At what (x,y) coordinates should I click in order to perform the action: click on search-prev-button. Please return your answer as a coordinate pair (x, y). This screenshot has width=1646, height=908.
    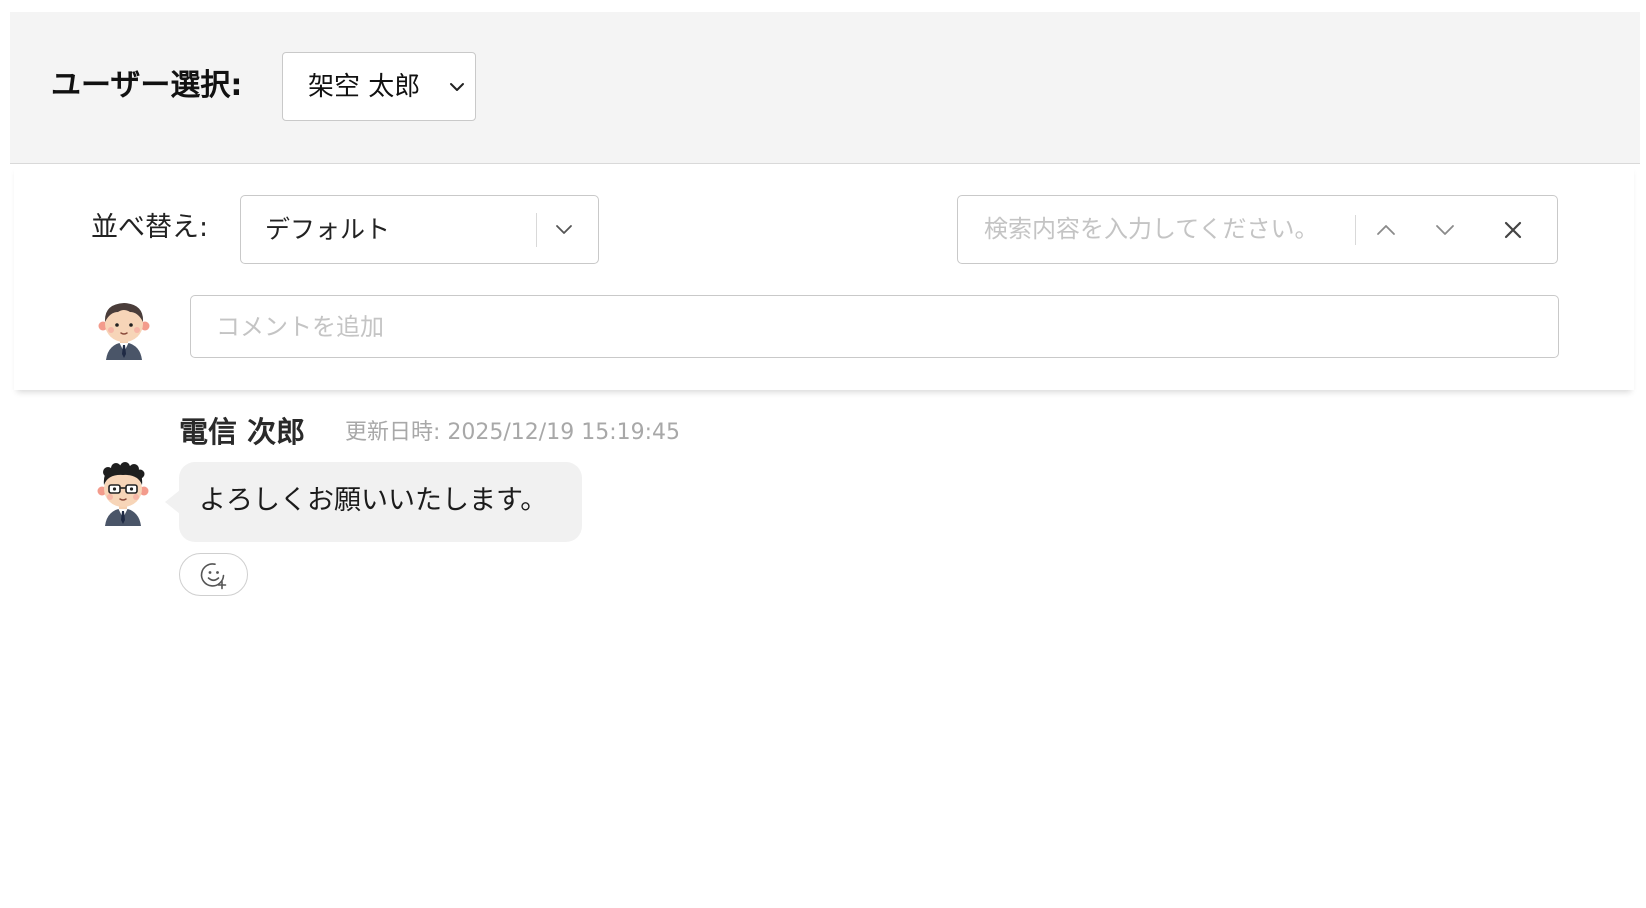
    Looking at the image, I should click on (1386, 230).